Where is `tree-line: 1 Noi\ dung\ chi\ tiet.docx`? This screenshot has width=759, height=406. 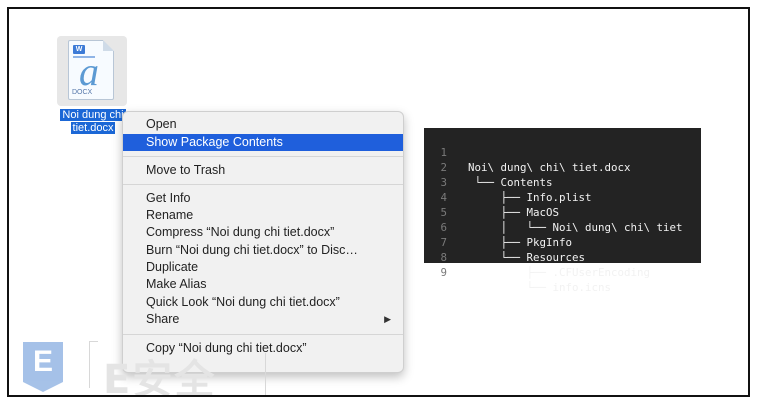
tree-line: 1 Noi\ dung\ chi\ tiet.docx is located at coordinates (527, 152).